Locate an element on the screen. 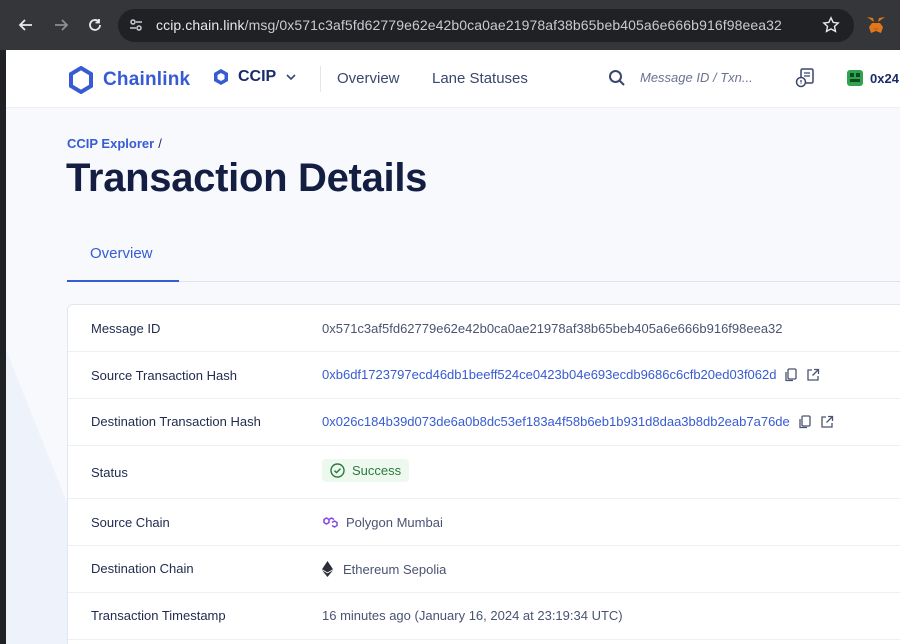 This screenshot has width=900, height=644. site-settings-icon is located at coordinates (136, 25).